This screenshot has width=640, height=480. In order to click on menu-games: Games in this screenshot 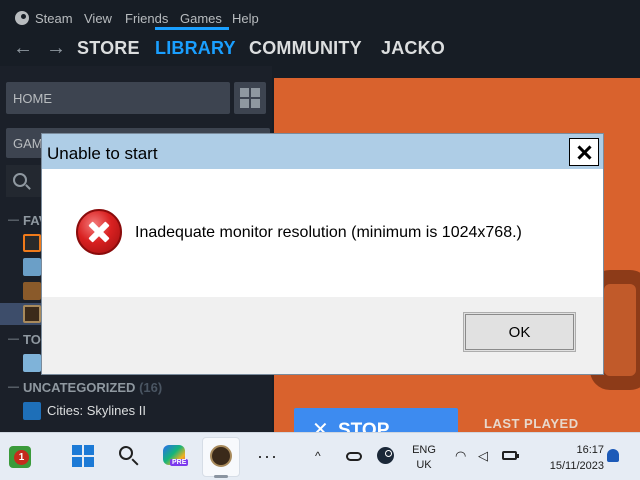, I will do `click(201, 18)`.